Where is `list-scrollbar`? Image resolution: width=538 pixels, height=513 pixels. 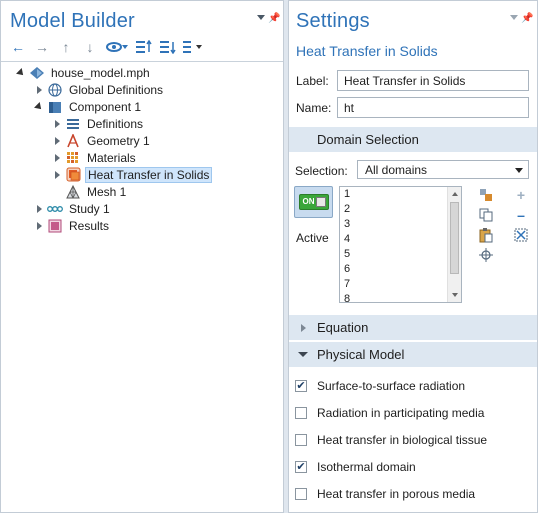
list-scrollbar is located at coordinates (454, 244).